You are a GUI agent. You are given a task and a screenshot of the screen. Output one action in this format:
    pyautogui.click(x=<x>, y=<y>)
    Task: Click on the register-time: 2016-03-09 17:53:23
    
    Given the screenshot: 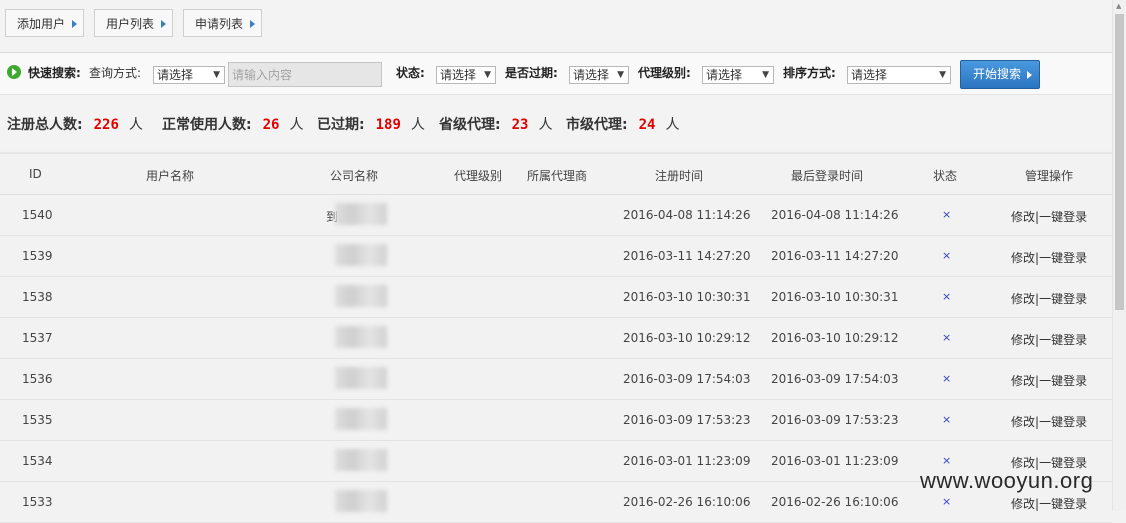 What is the action you would take?
    pyautogui.click(x=687, y=420)
    